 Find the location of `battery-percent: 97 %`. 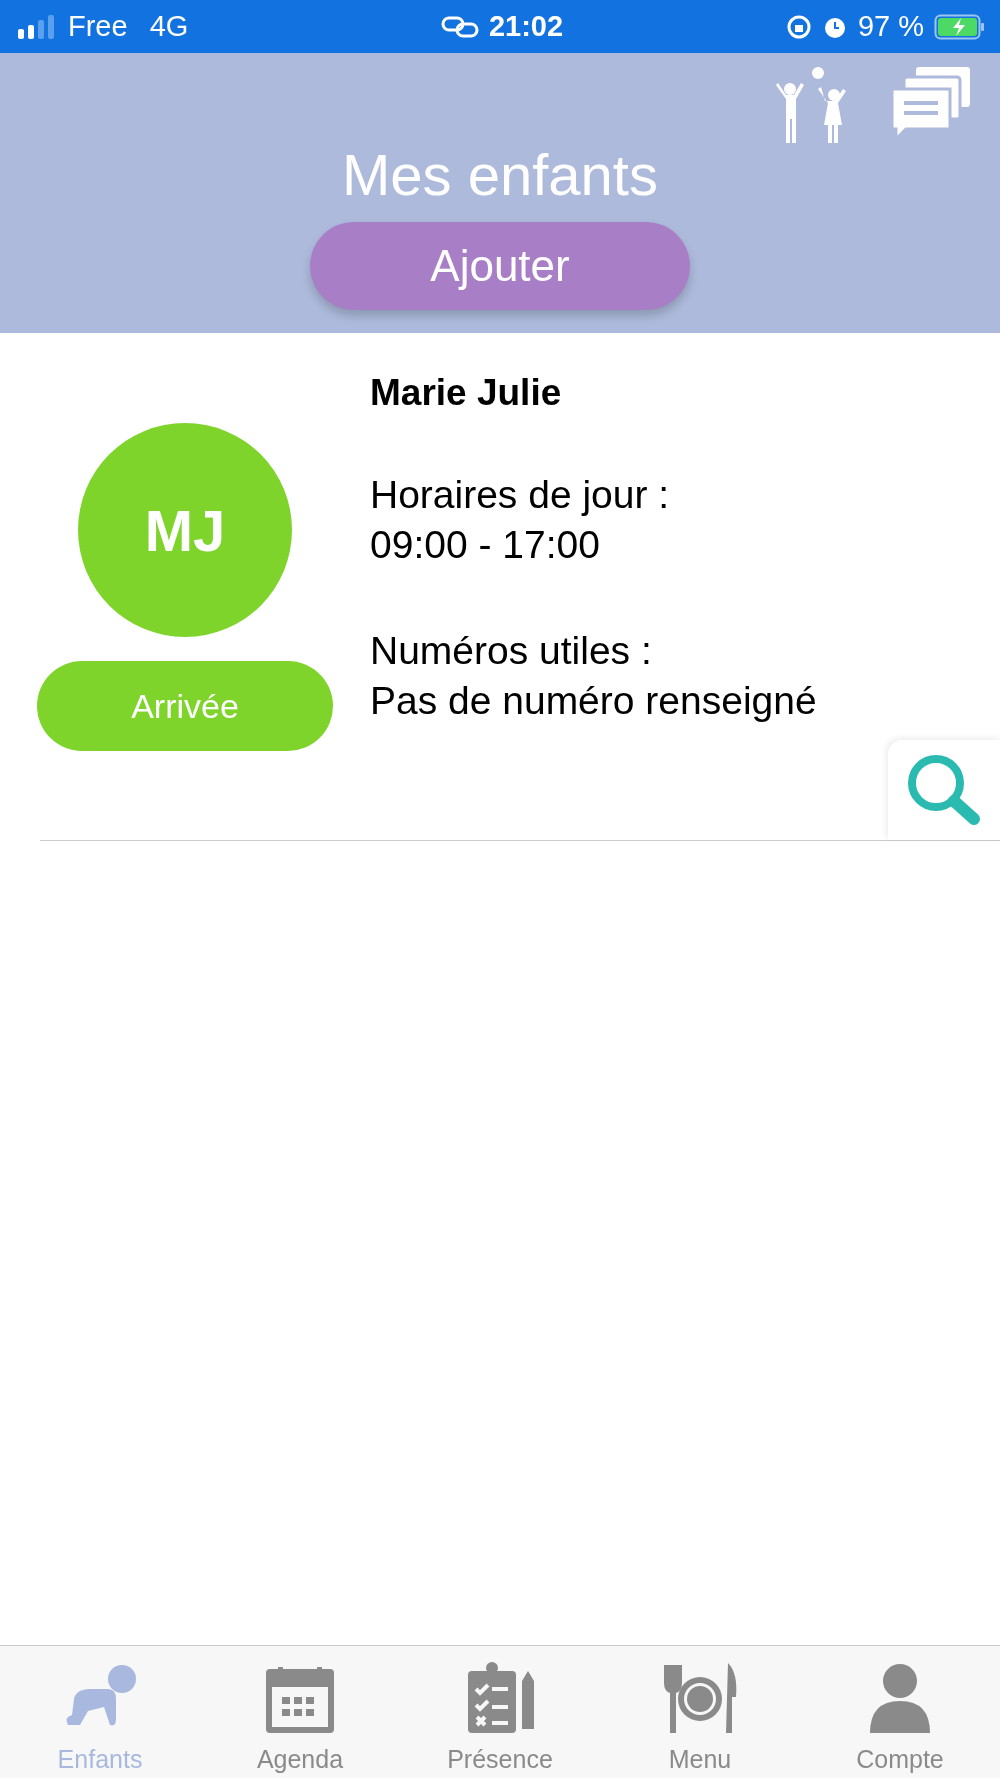

battery-percent: 97 % is located at coordinates (890, 26).